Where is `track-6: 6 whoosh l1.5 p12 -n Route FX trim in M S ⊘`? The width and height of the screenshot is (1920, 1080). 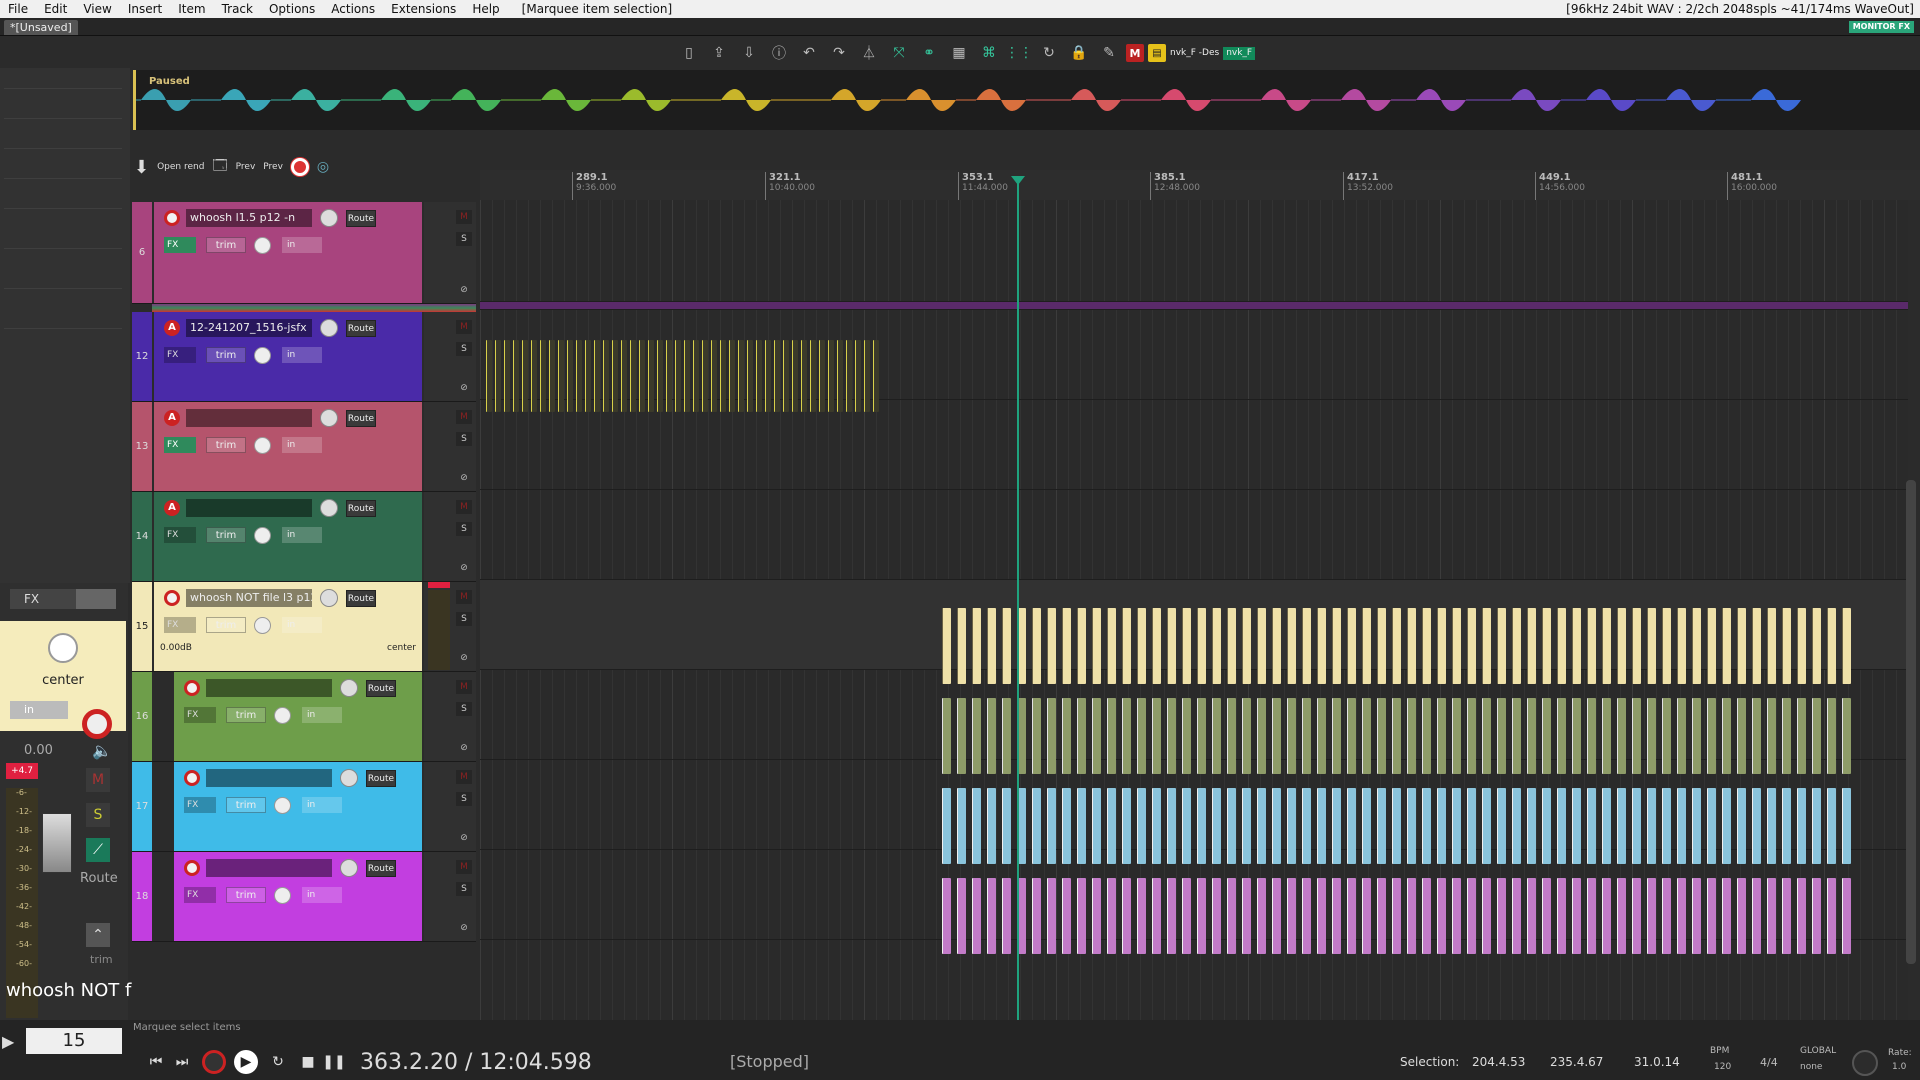
track-6: 6 whoosh l1.5 p12 -n Route FX trim in M S ⊘ is located at coordinates (304, 253).